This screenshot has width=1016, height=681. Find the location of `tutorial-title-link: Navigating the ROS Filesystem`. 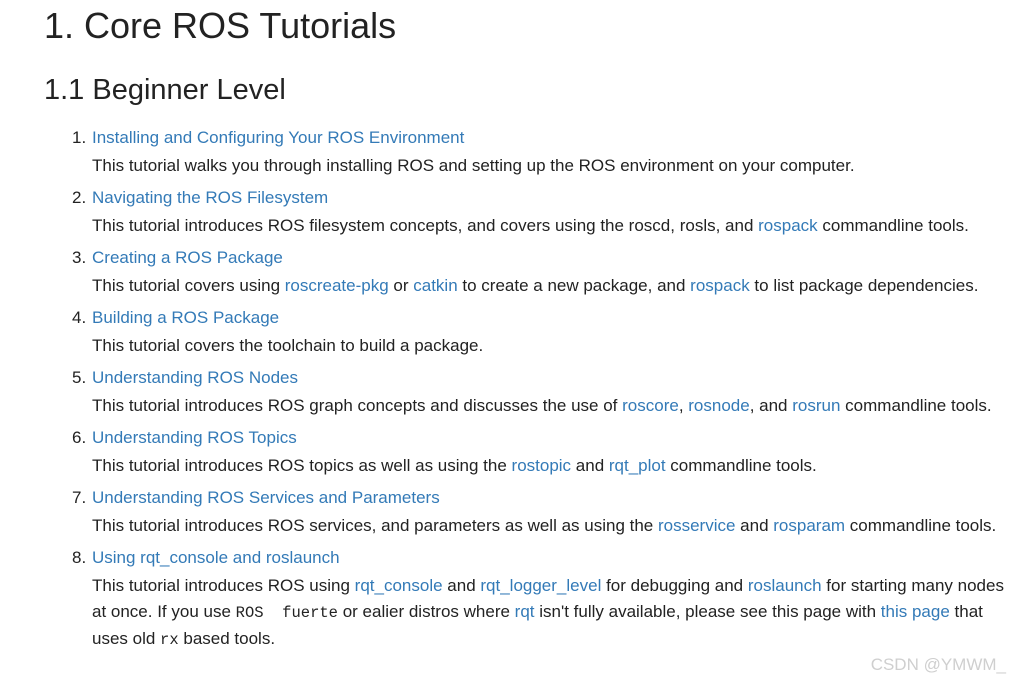

tutorial-title-link: Navigating the ROS Filesystem is located at coordinates (552, 197).